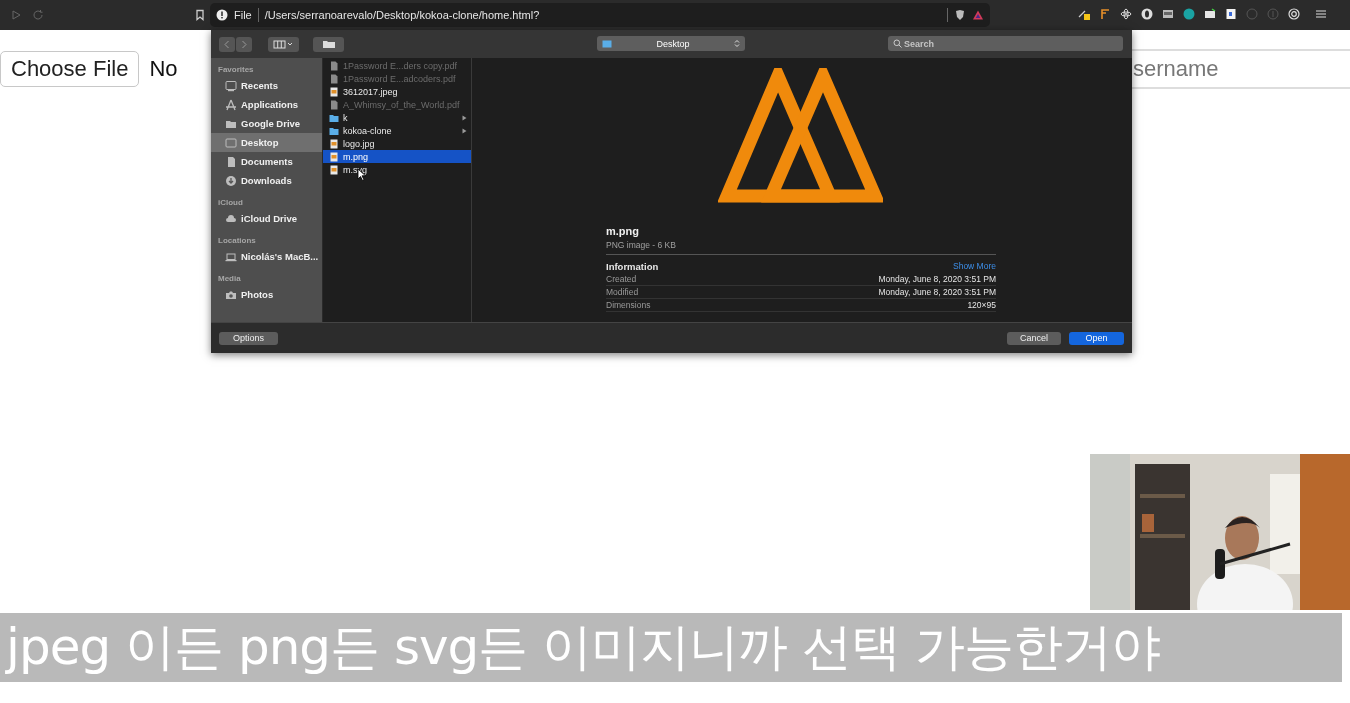 The width and height of the screenshot is (1350, 703). I want to click on sidebar-item: Google Drive, so click(266, 123).